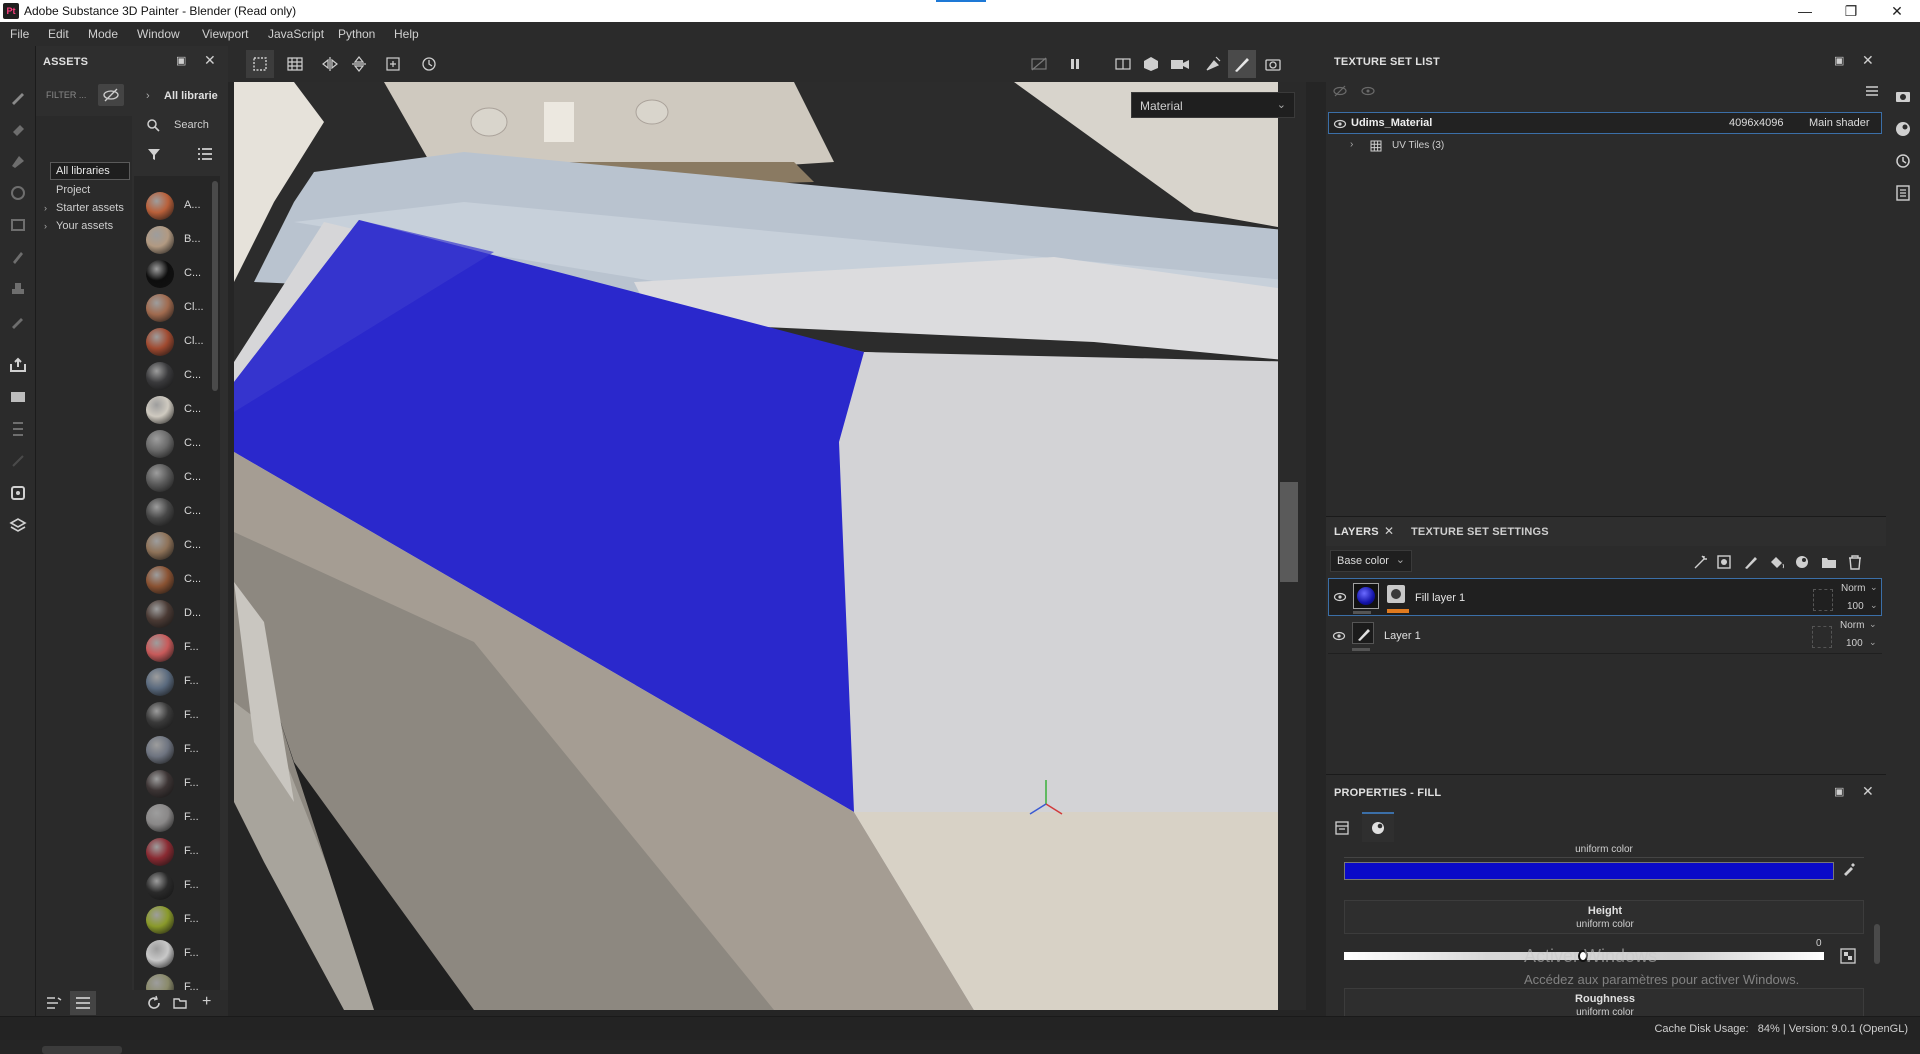 The width and height of the screenshot is (1920, 1054). I want to click on hide-icon, so click(1039, 64).